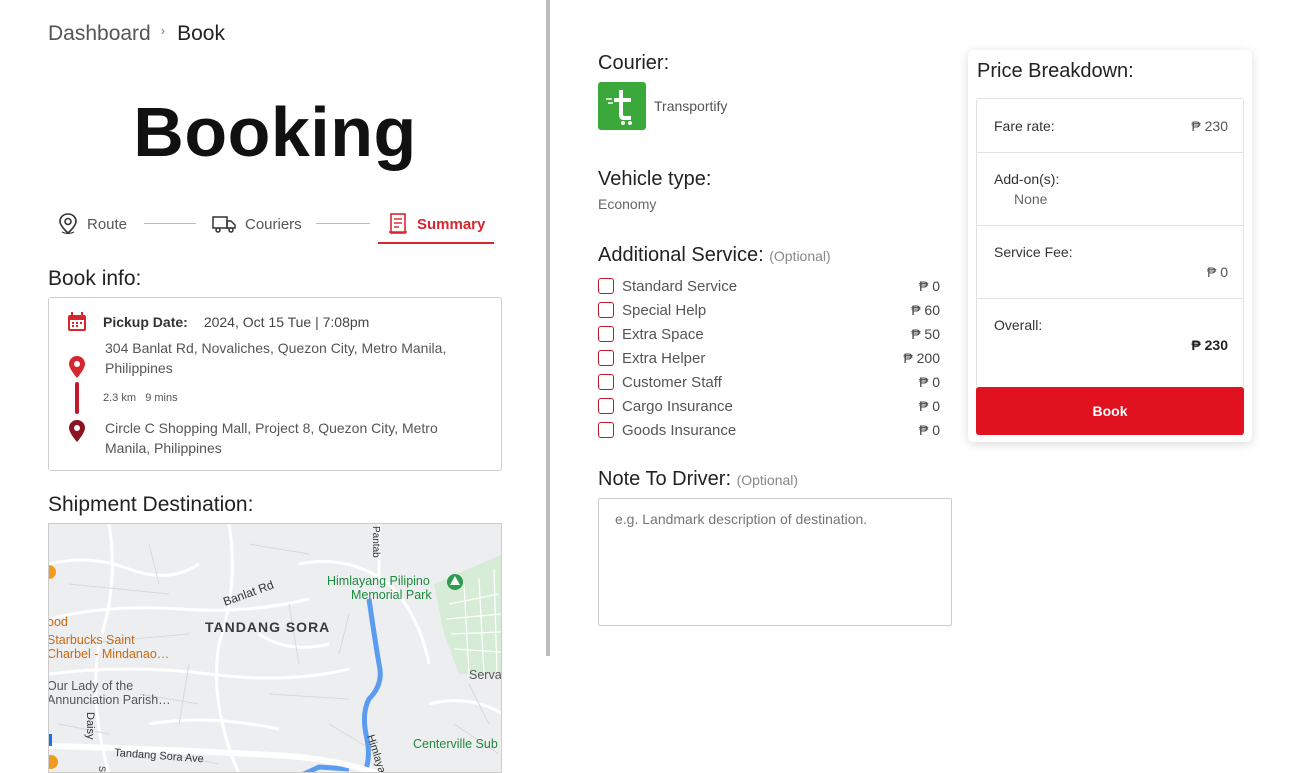  What do you see at coordinates (275, 132) in the screenshot?
I see `page-title: Booking` at bounding box center [275, 132].